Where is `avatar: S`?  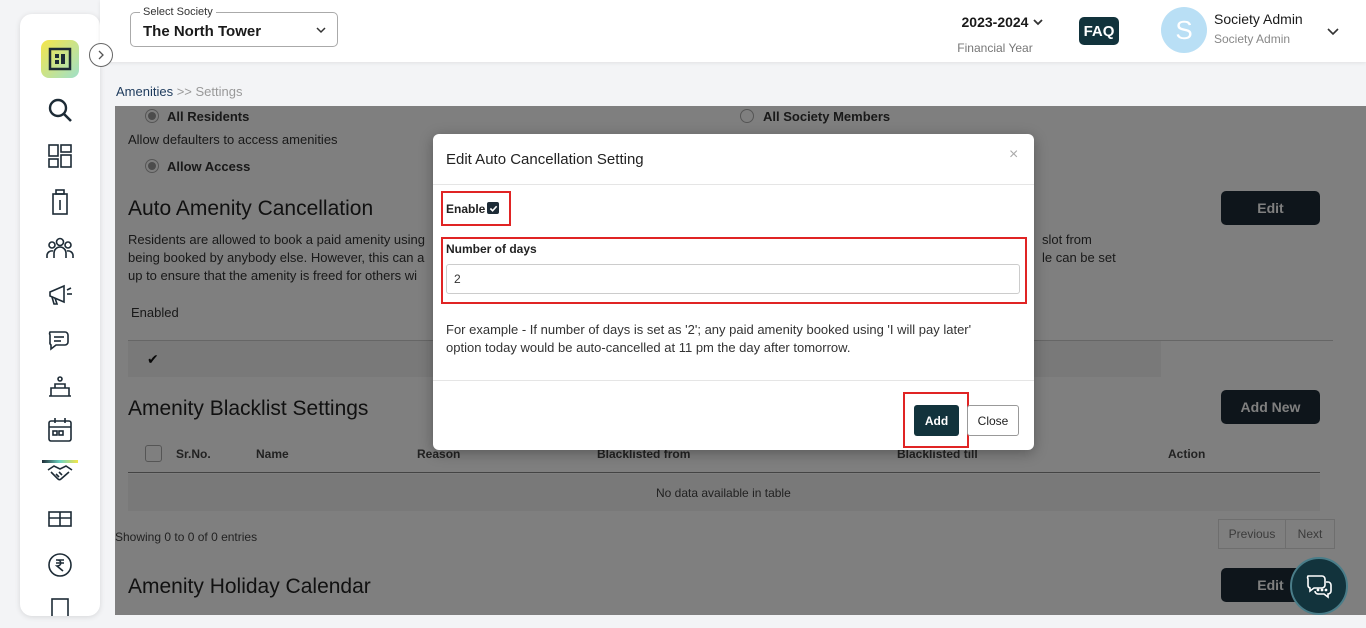 avatar: S is located at coordinates (1184, 30).